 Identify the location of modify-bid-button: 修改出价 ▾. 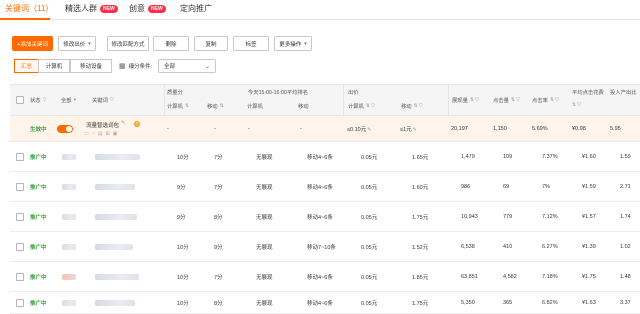
(77, 43).